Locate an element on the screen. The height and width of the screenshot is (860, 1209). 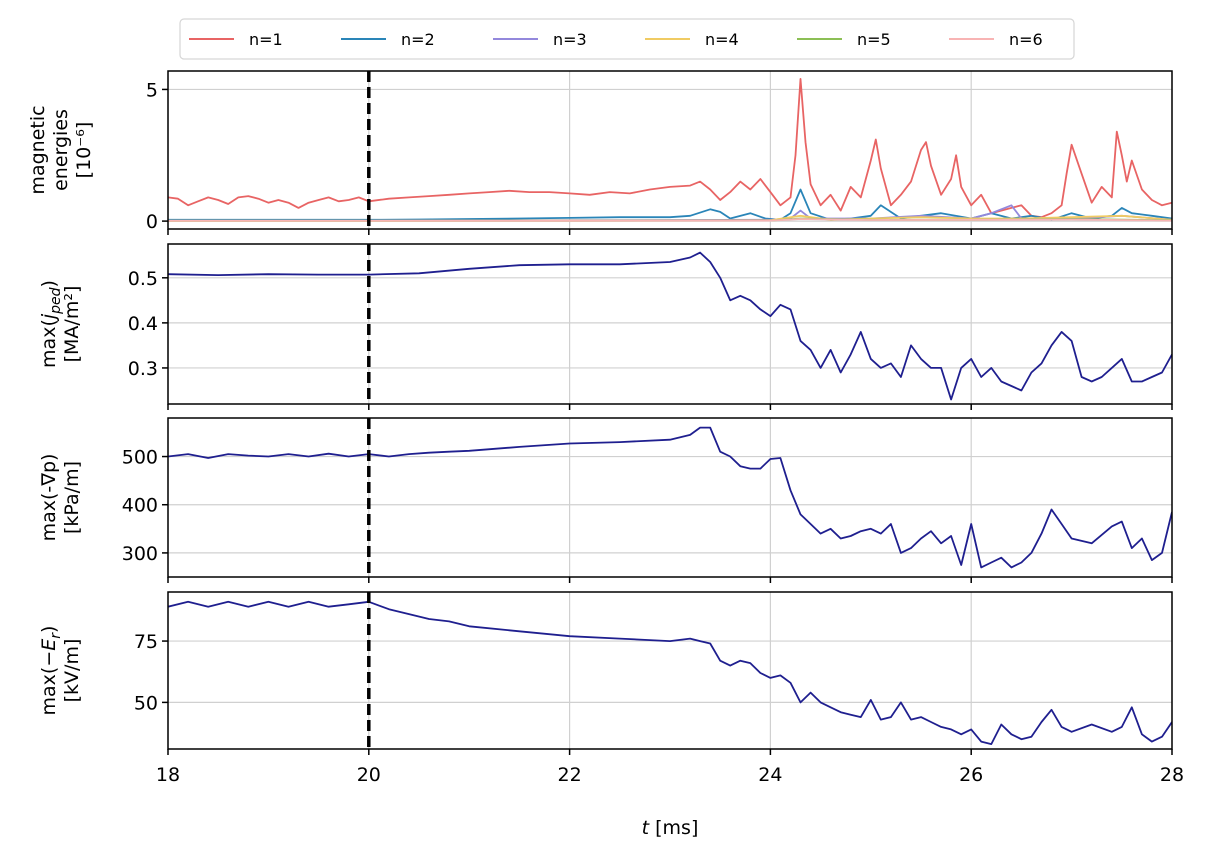
legend-label: n=6 is located at coordinates (1026, 39).